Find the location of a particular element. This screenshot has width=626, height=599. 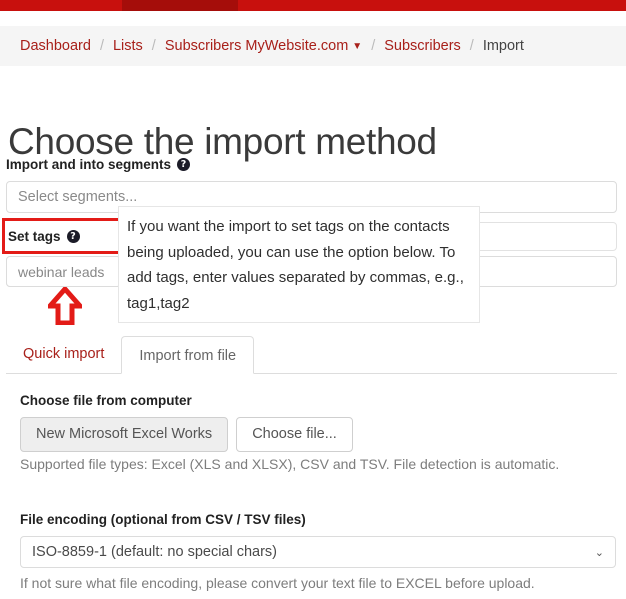

breadcrumb-item-subscribers-mywebsite: Subscribers MyWebsite.com is located at coordinates (256, 46).